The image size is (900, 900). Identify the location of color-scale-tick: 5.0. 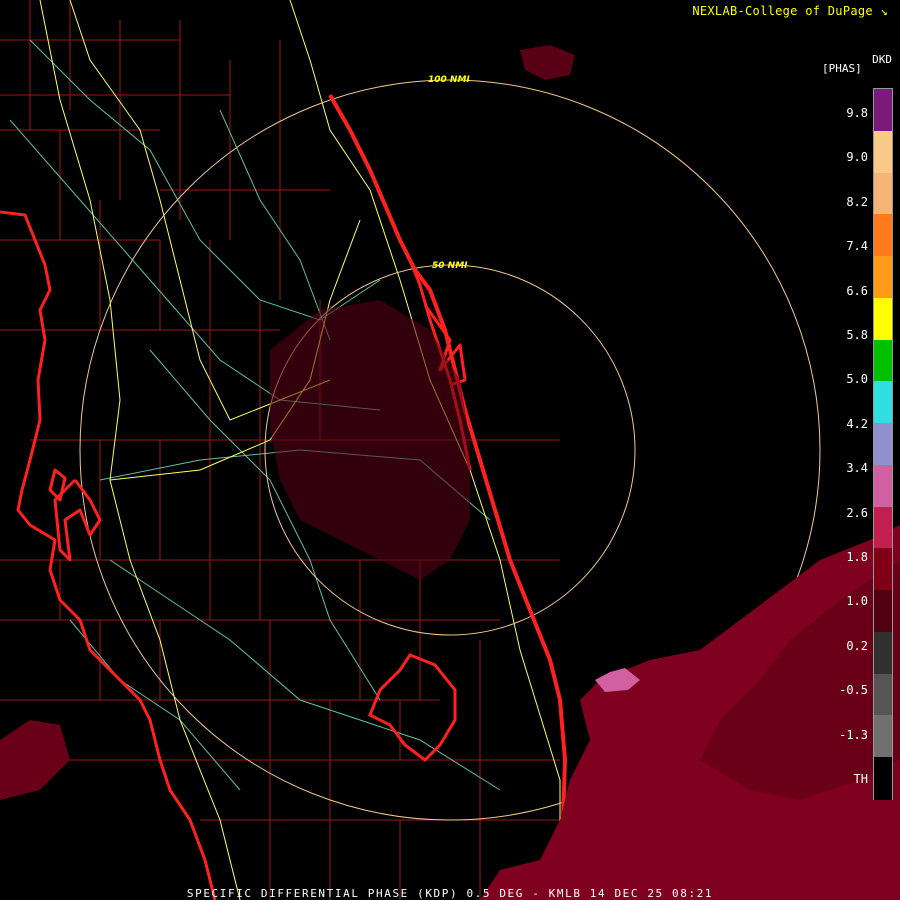
(857, 379).